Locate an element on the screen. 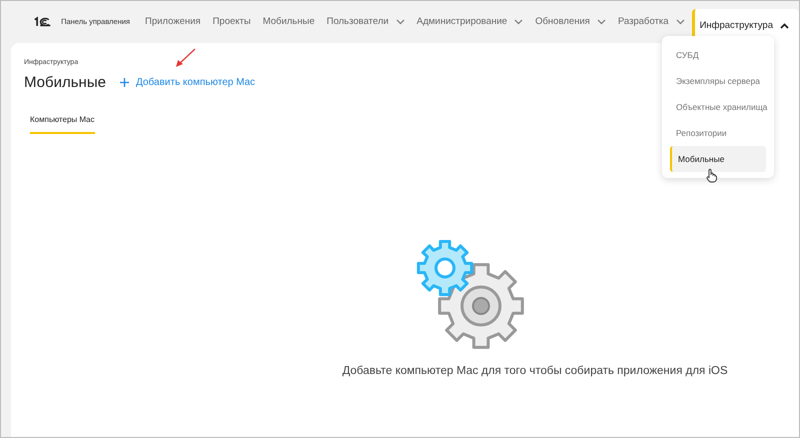  plus-icon is located at coordinates (124, 83).